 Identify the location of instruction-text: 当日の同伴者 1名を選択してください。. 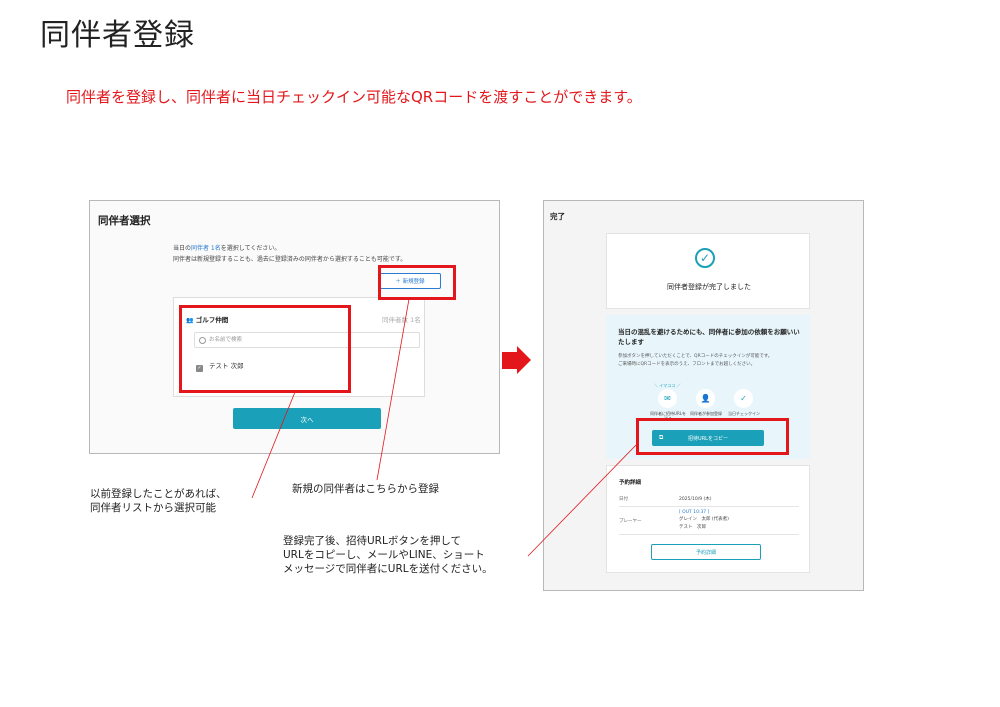
(226, 247).